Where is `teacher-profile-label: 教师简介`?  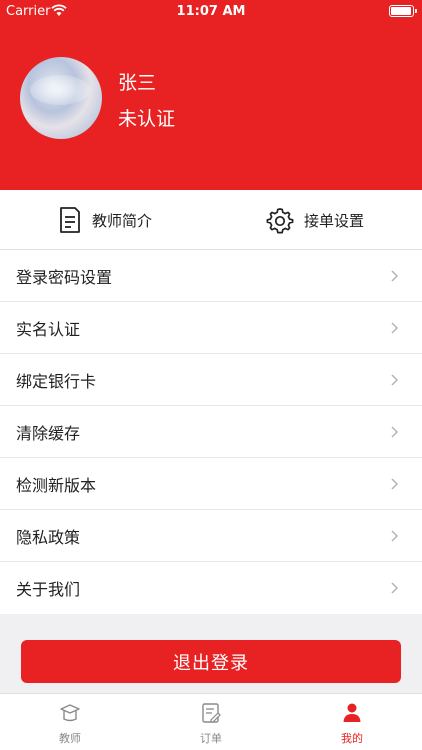
teacher-profile-label: 教师简介 is located at coordinates (122, 220).